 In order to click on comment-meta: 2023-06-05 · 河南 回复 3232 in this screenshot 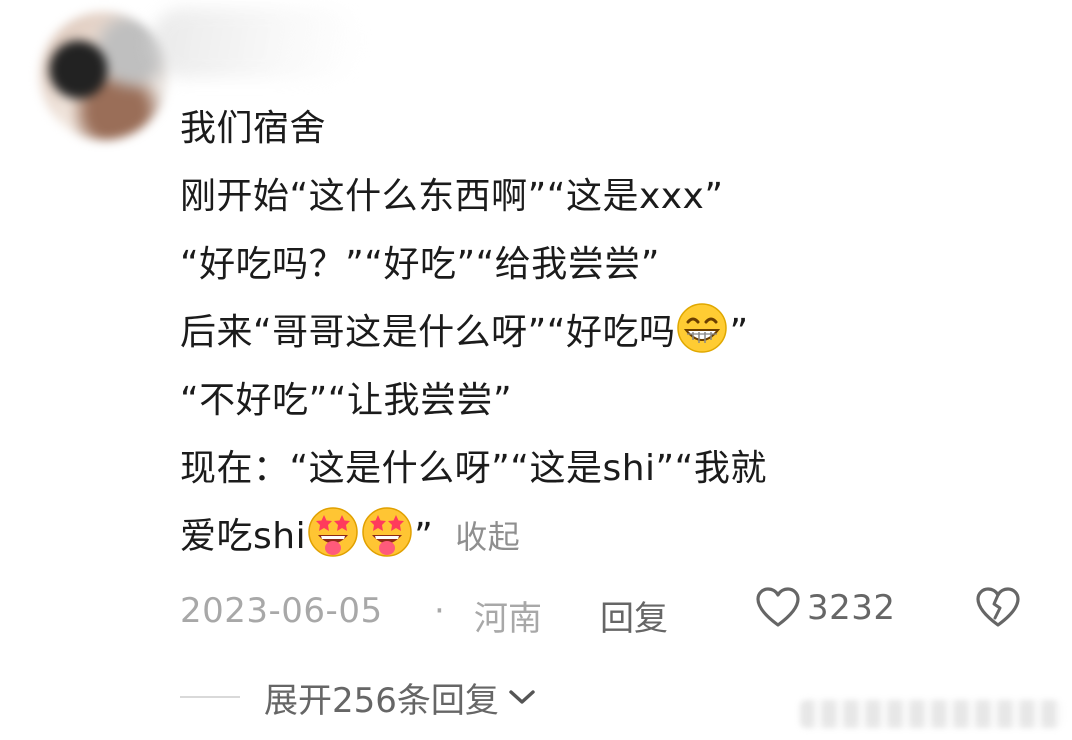, I will do `click(610, 612)`.